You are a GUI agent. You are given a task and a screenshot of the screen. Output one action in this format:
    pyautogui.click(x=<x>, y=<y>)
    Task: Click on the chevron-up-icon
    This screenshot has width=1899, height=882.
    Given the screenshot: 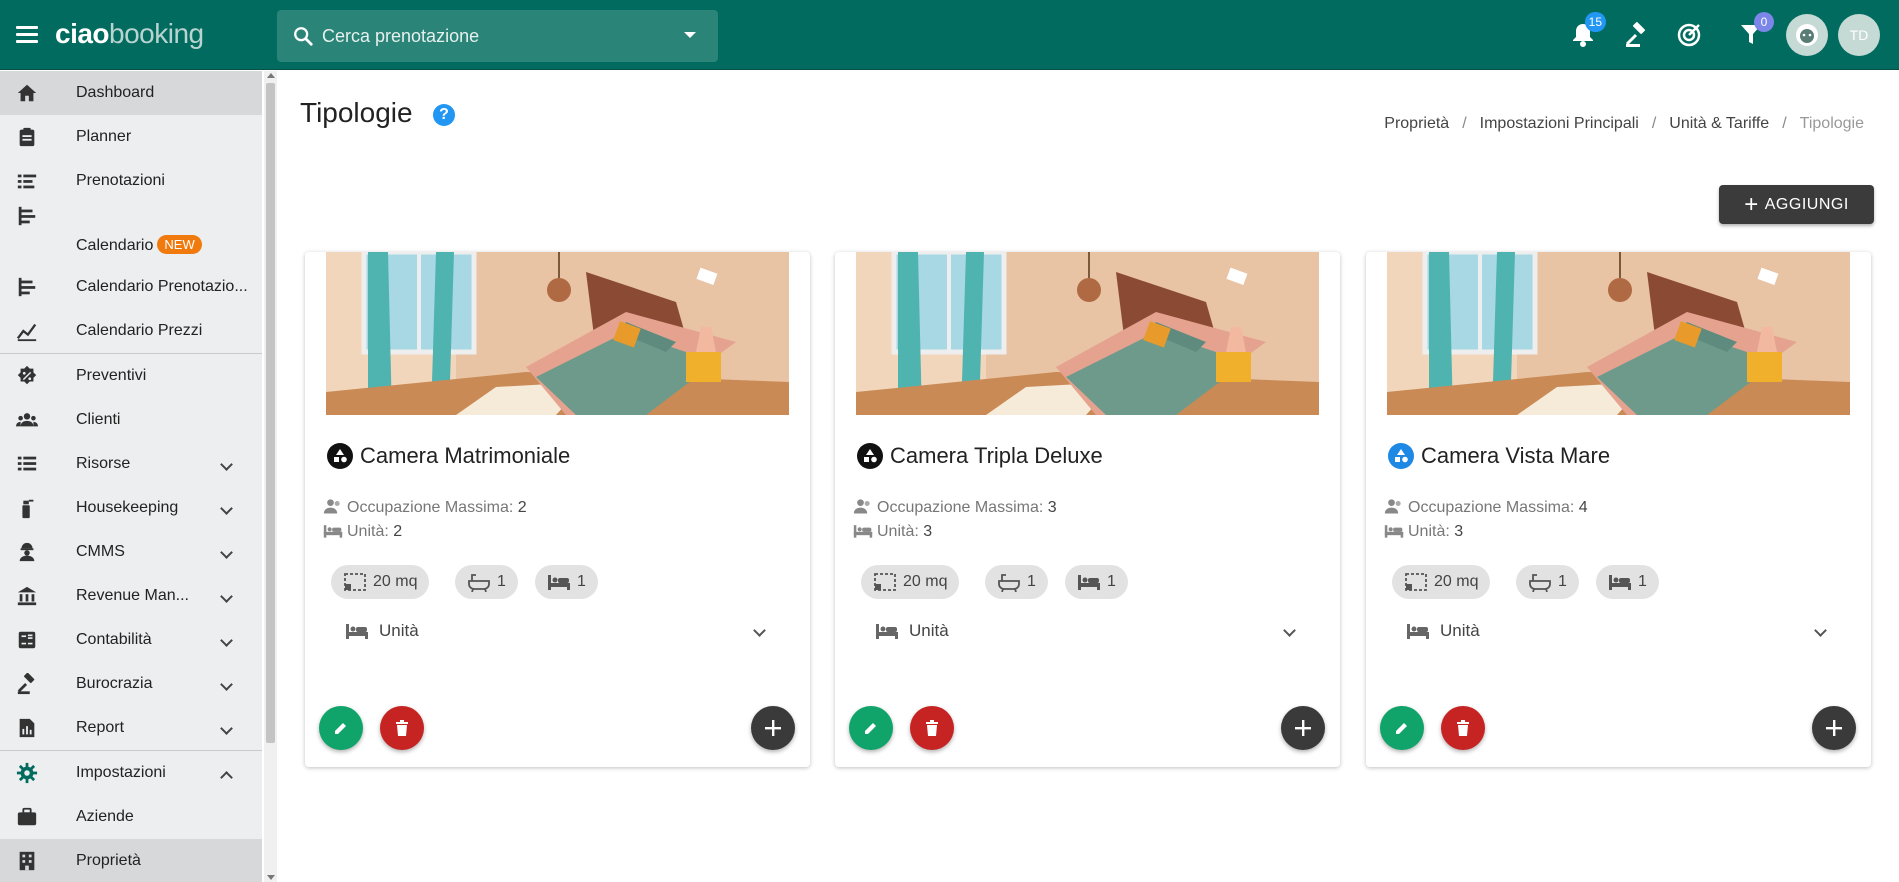 What is the action you would take?
    pyautogui.click(x=226, y=777)
    